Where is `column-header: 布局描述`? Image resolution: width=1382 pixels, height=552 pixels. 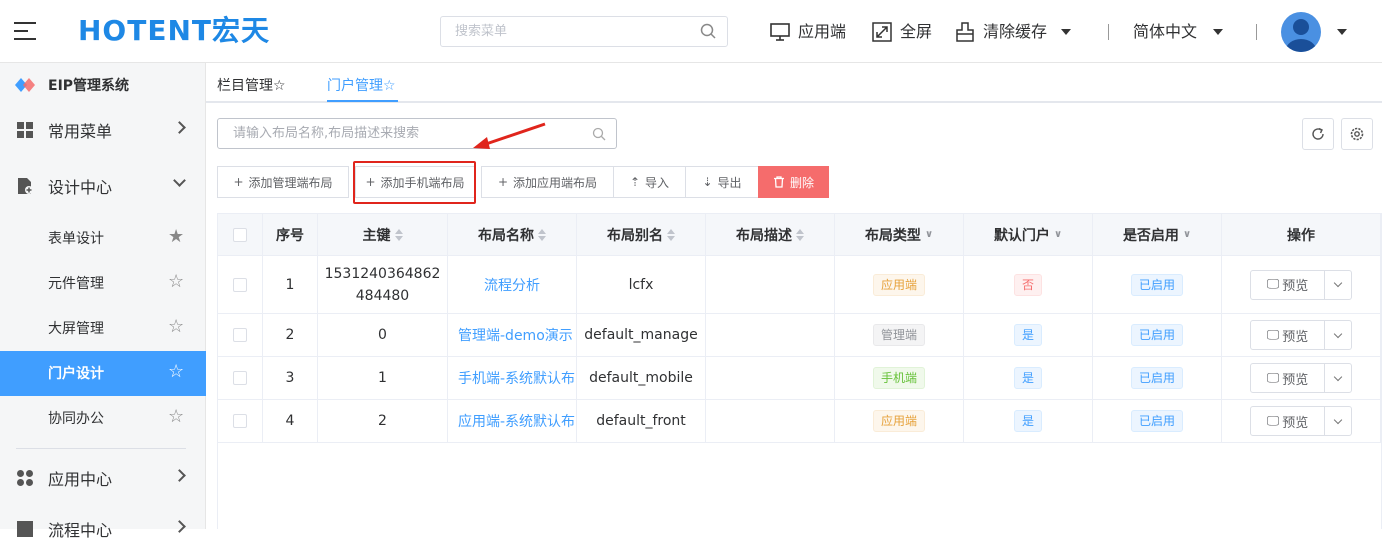 column-header: 布局描述 is located at coordinates (770, 235).